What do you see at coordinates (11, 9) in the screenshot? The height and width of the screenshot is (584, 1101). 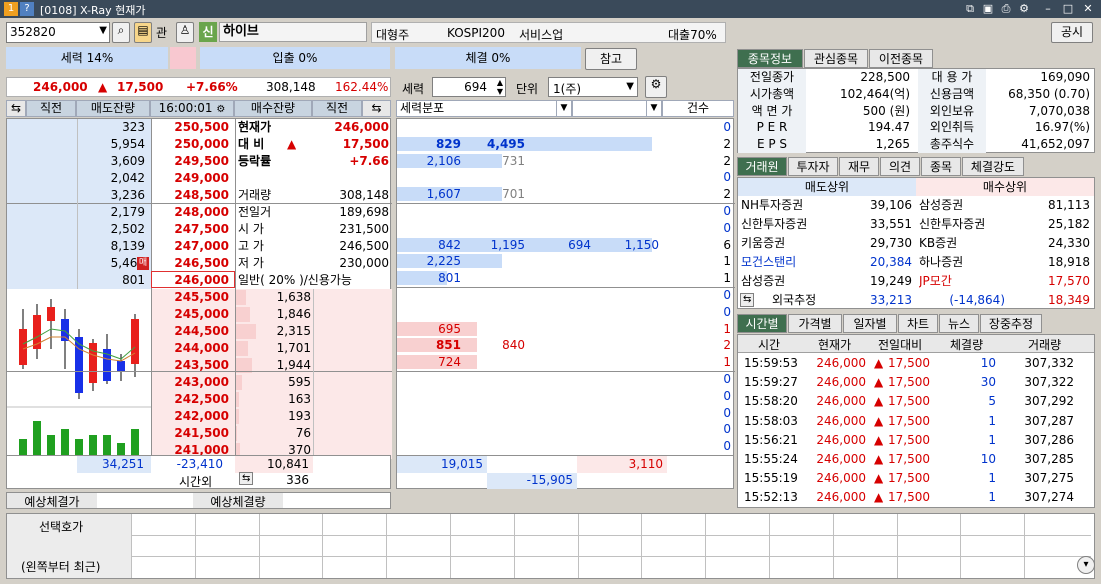 I see `menu-badge: 1` at bounding box center [11, 9].